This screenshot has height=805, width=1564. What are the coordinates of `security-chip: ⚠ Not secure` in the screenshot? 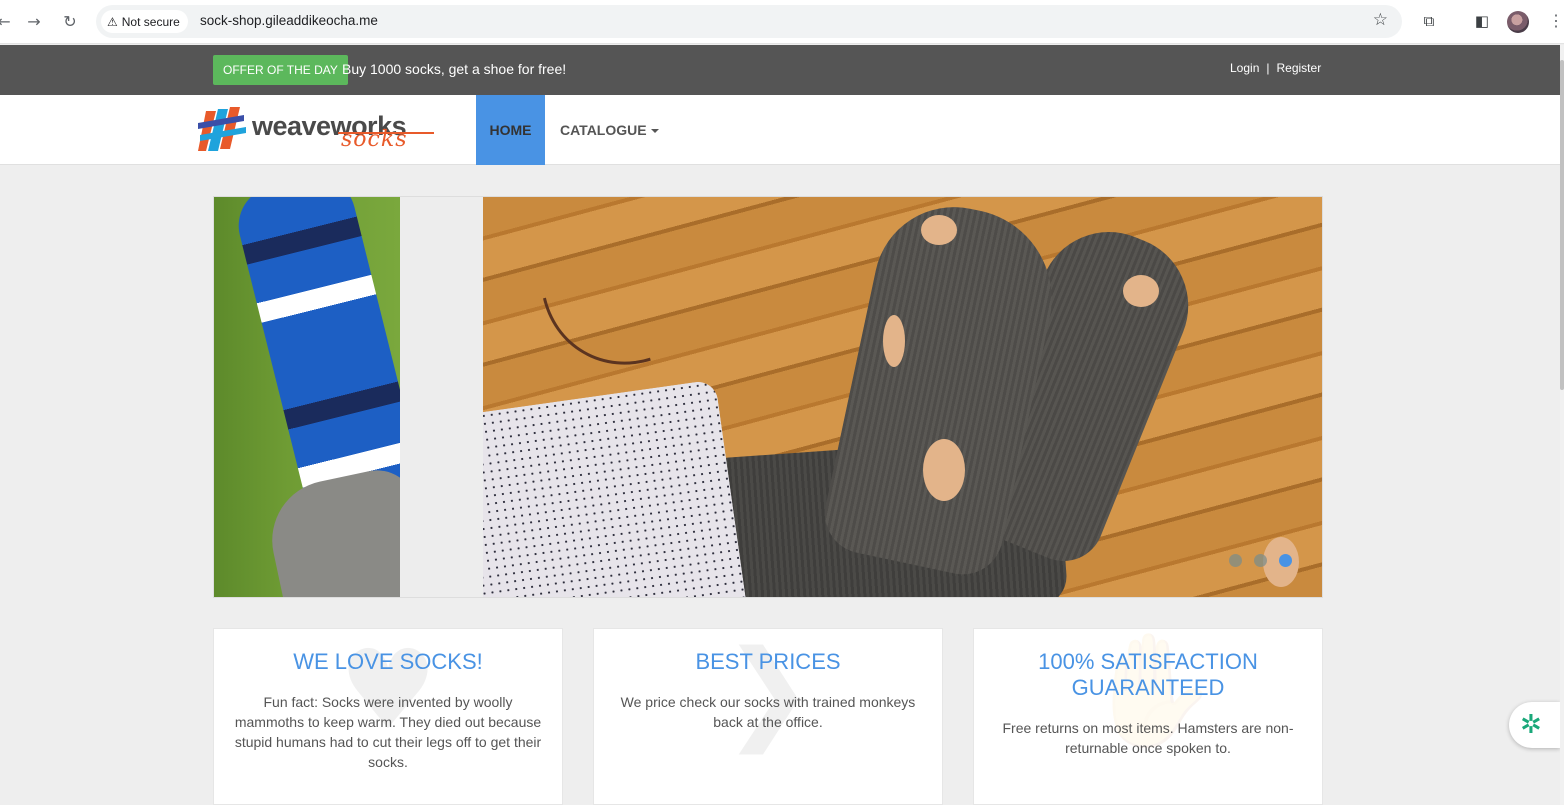 It's located at (144, 21).